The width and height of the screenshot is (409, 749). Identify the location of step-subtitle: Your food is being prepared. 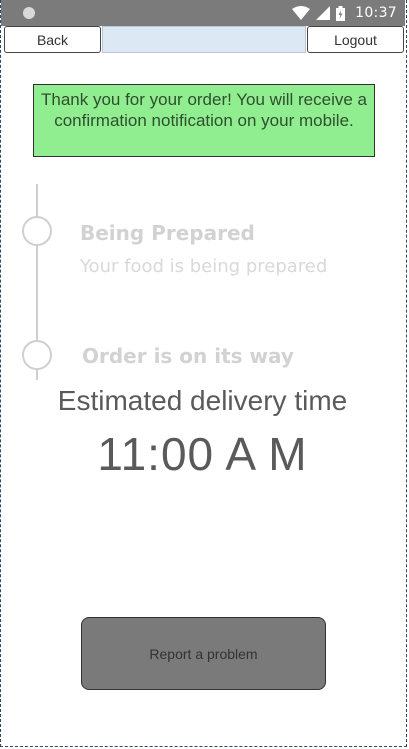
(204, 266).